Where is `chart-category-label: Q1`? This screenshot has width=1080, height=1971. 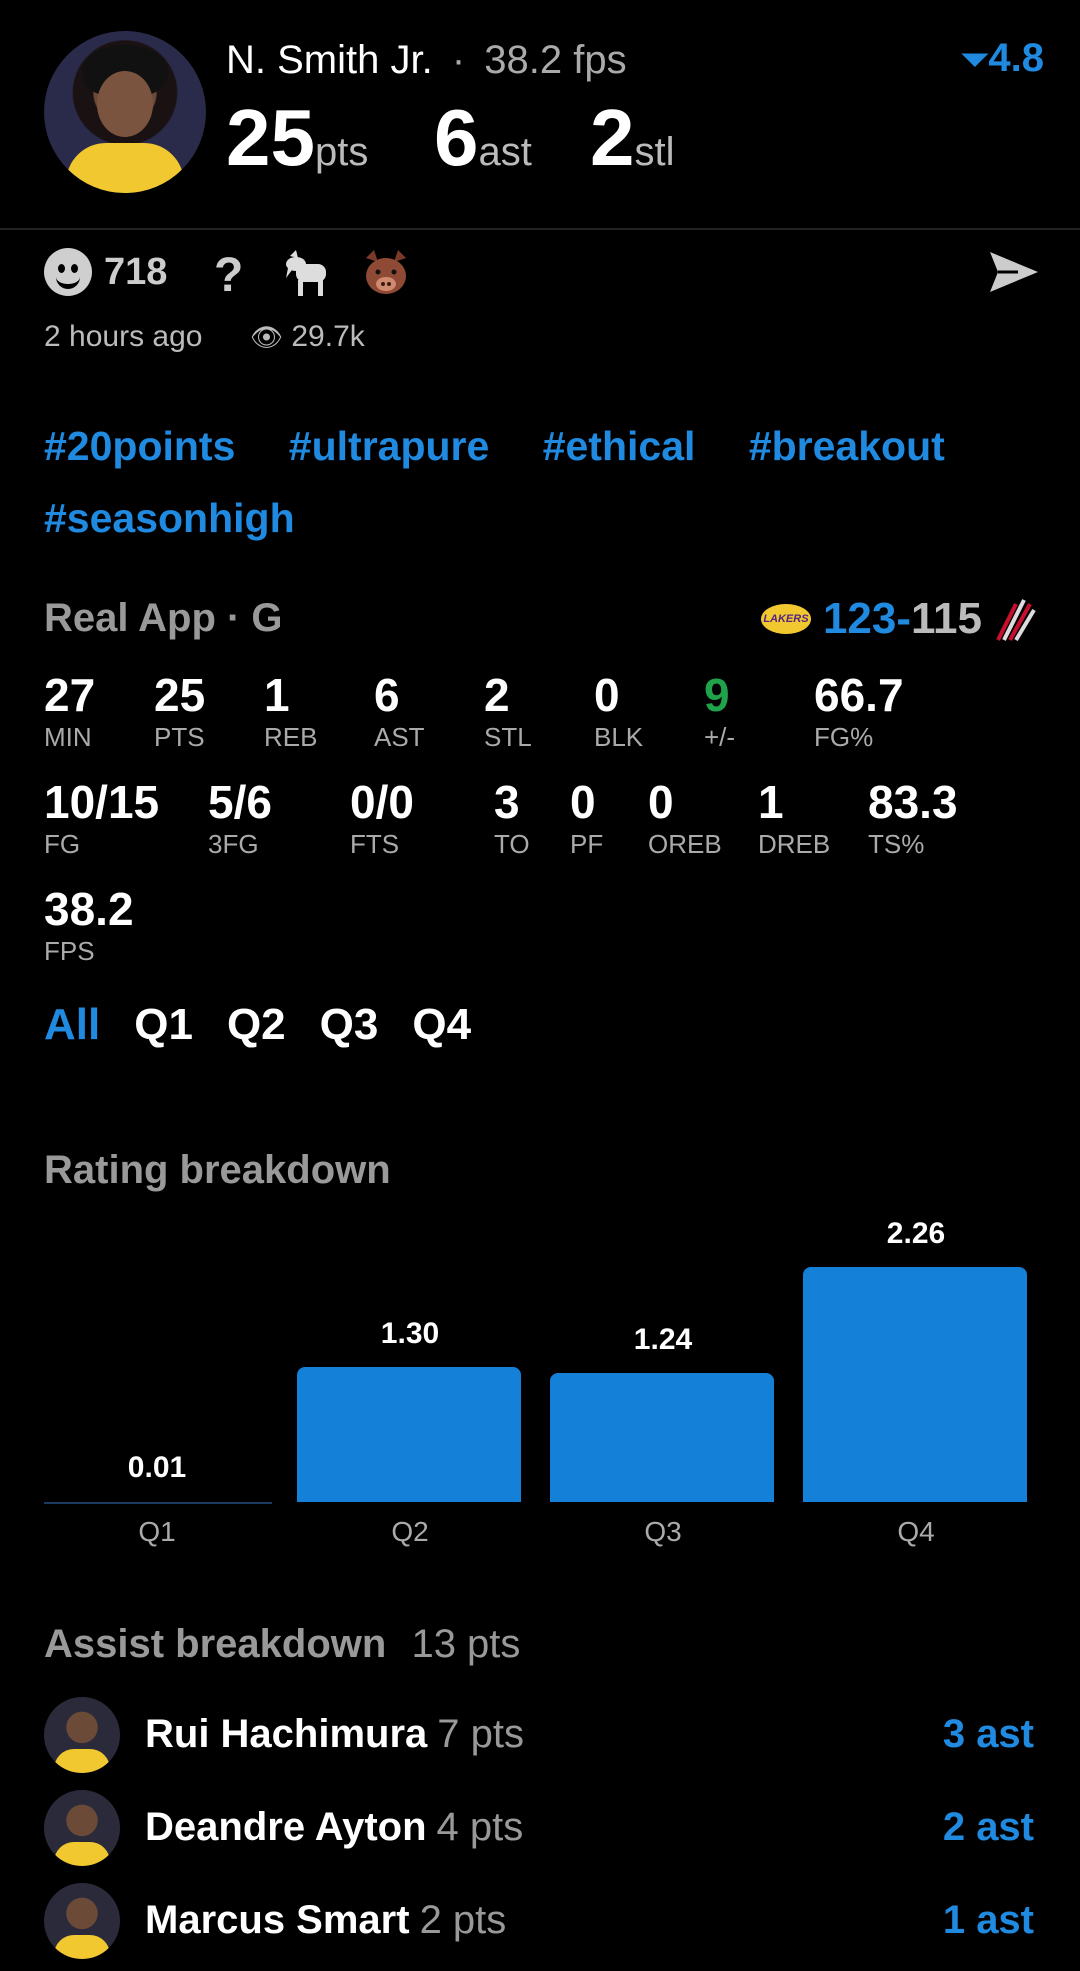 chart-category-label: Q1 is located at coordinates (157, 1531).